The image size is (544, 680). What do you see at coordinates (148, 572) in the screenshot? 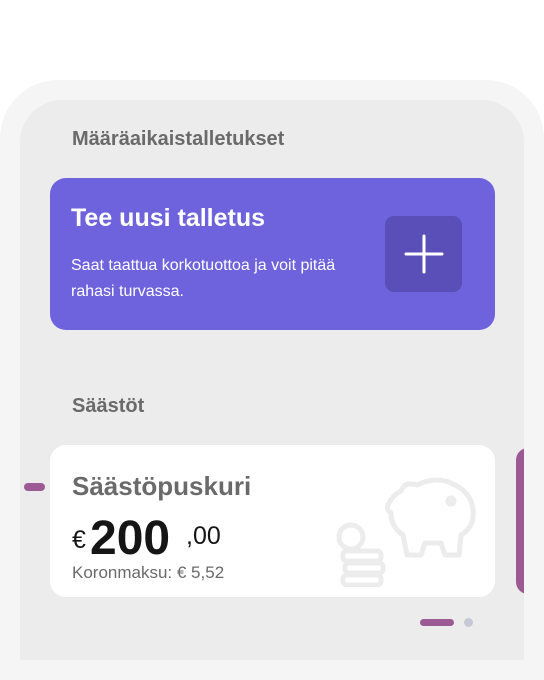
I see `interest-payment: Koronmaksu: € 5,52` at bounding box center [148, 572].